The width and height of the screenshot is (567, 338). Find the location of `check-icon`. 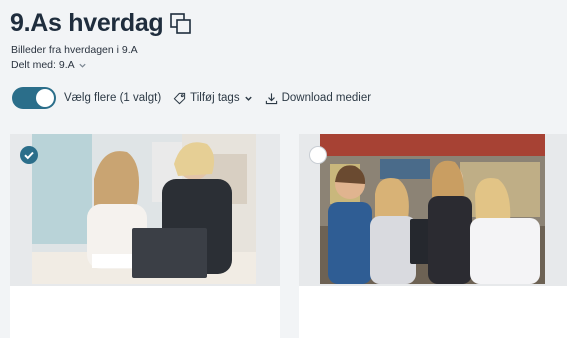

check-icon is located at coordinates (29, 155).